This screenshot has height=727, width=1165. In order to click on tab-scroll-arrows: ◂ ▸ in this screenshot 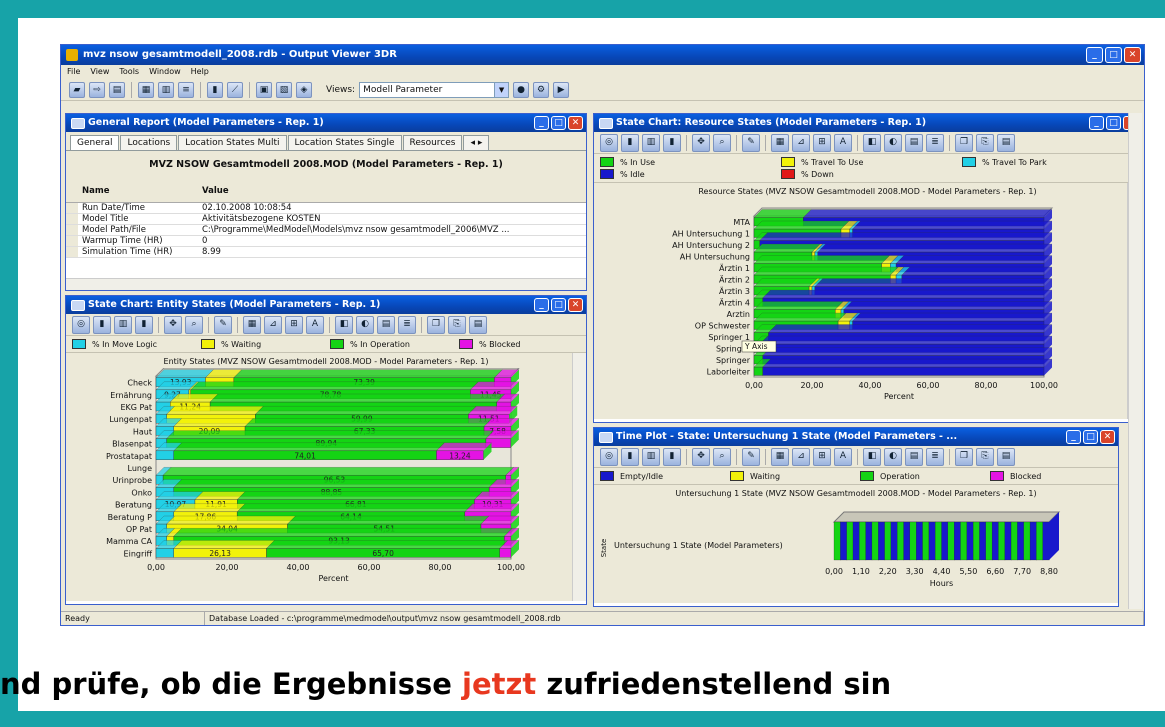, I will do `click(476, 142)`.